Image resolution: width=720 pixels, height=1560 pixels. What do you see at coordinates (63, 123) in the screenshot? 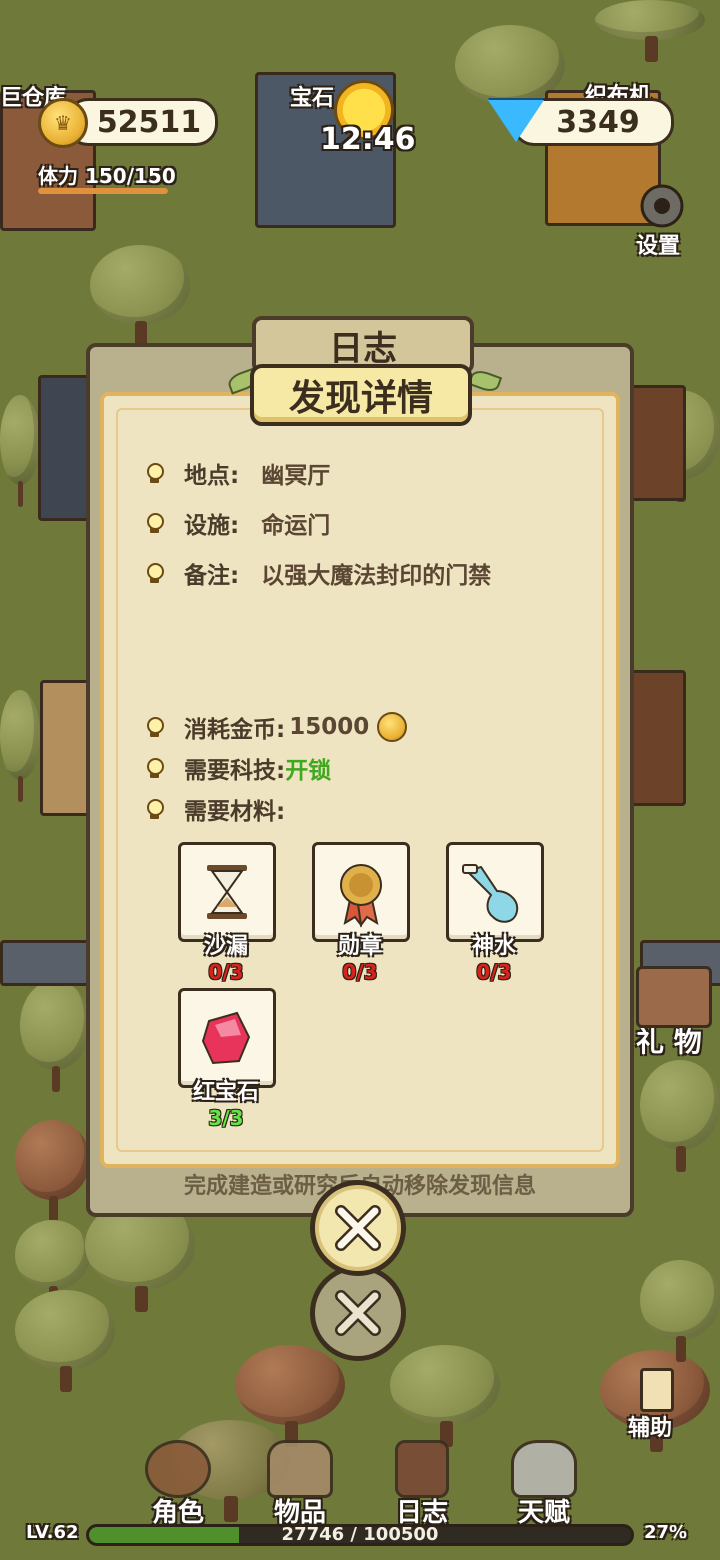
I see `coin-icon: ♛` at bounding box center [63, 123].